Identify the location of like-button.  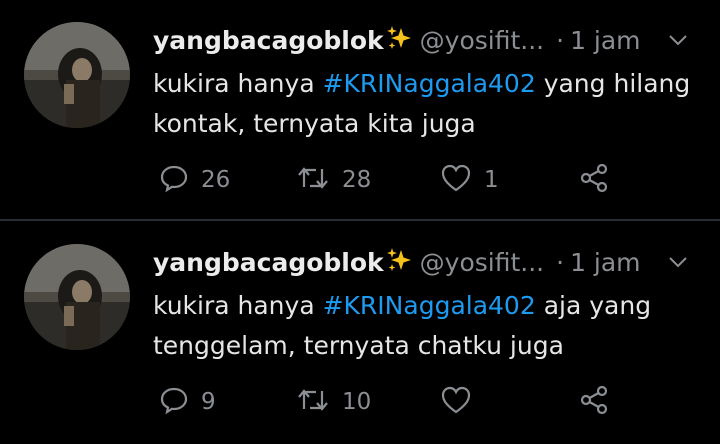
(462, 402).